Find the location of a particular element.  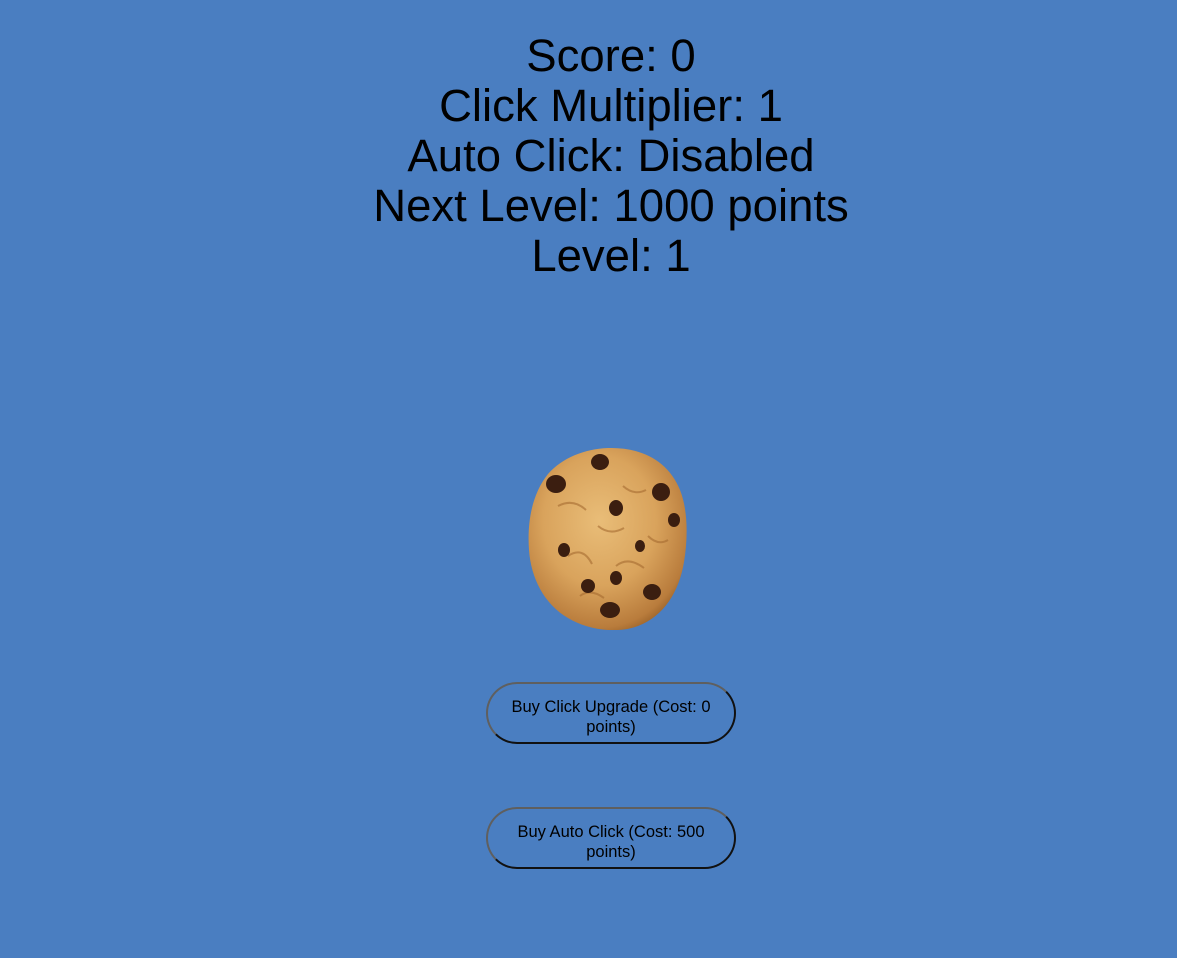

buy-auto-click-button: Buy Auto Click (Cost: 500 points) is located at coordinates (611, 838).